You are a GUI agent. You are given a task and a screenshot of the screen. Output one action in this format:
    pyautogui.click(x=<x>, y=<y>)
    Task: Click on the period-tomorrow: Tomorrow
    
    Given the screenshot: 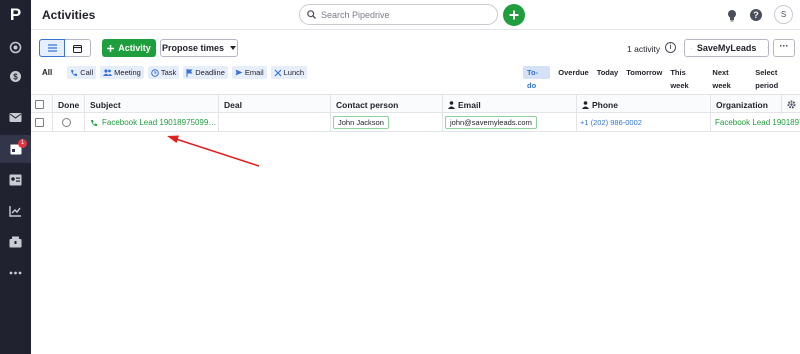 What is the action you would take?
    pyautogui.click(x=644, y=72)
    